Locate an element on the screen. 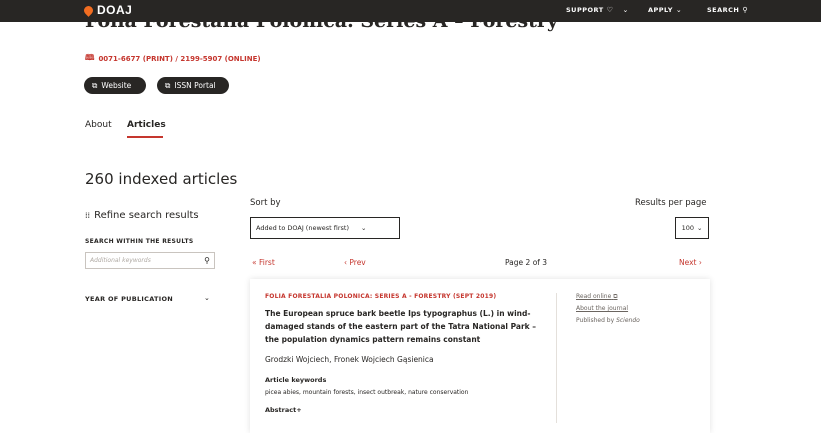  website-button: ⧉ Website is located at coordinates (115, 85).